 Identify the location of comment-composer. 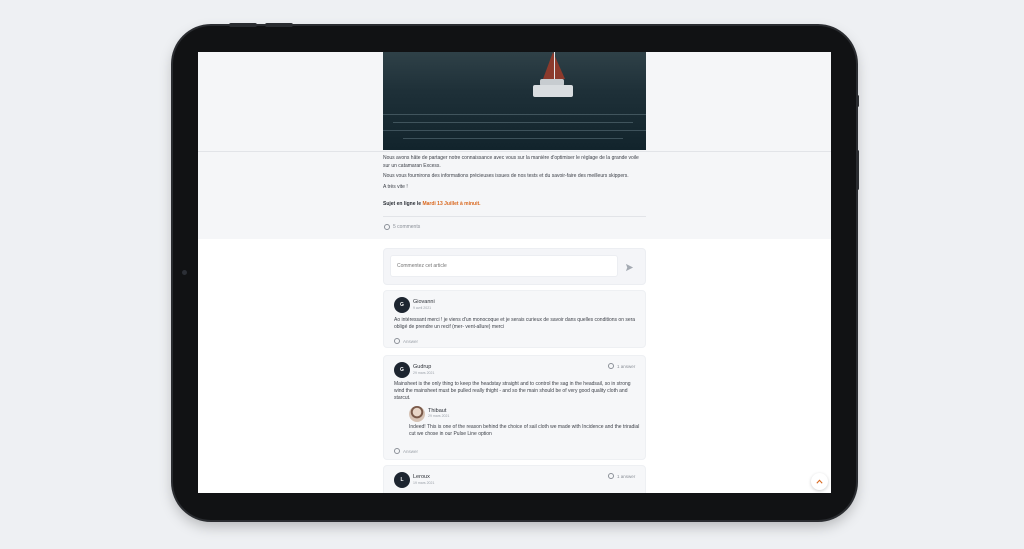
(514, 266).